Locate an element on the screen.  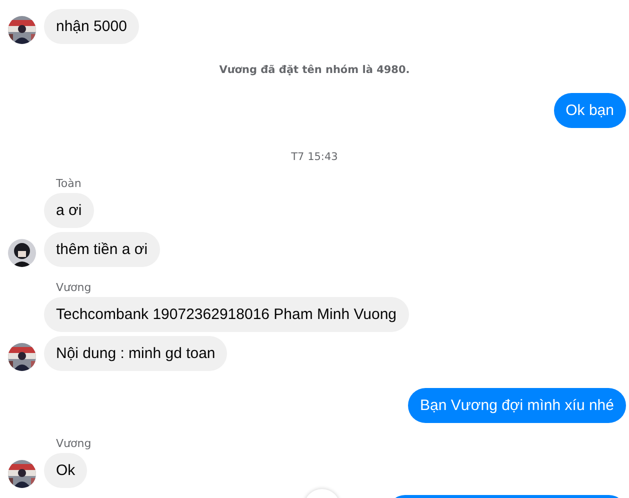
message-bubble: Bạn Vương đợi mình xíu nhé is located at coordinates (517, 405).